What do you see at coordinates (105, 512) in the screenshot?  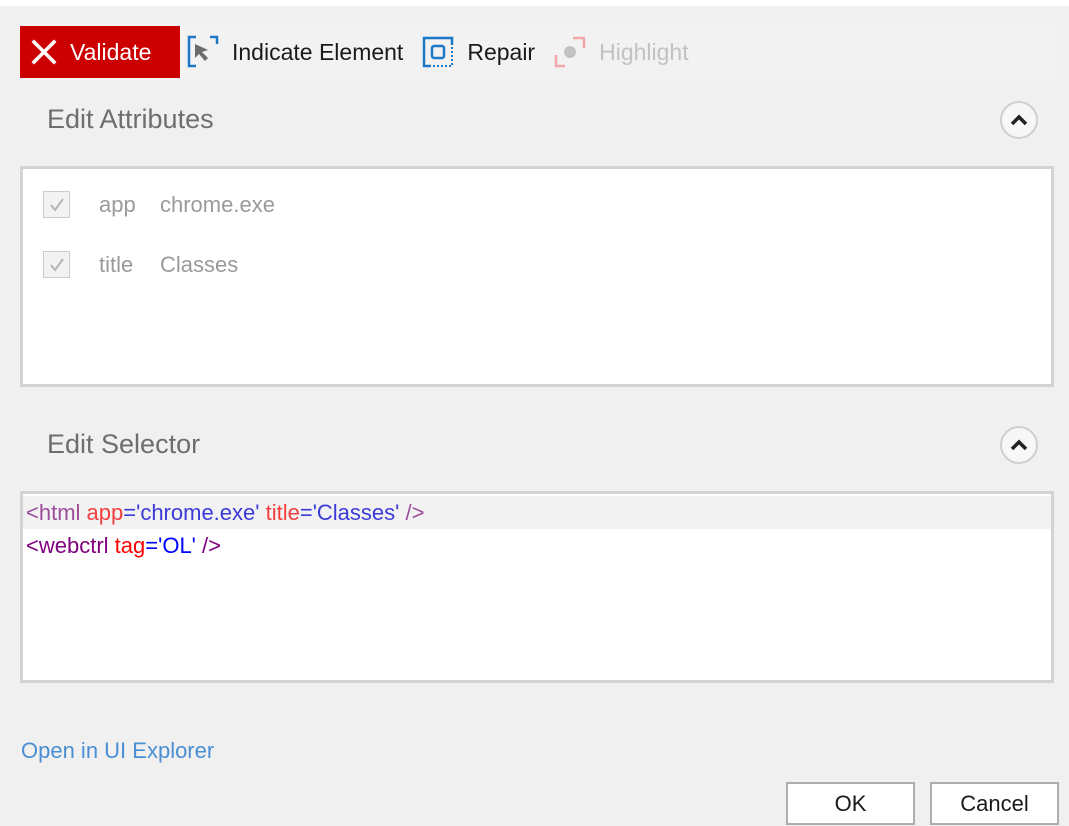 I see `selector-attr-name: app` at bounding box center [105, 512].